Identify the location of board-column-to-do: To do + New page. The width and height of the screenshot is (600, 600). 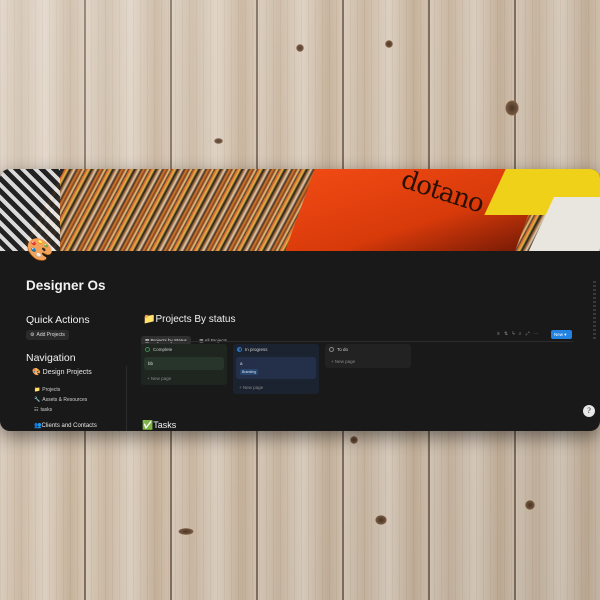
(368, 356).